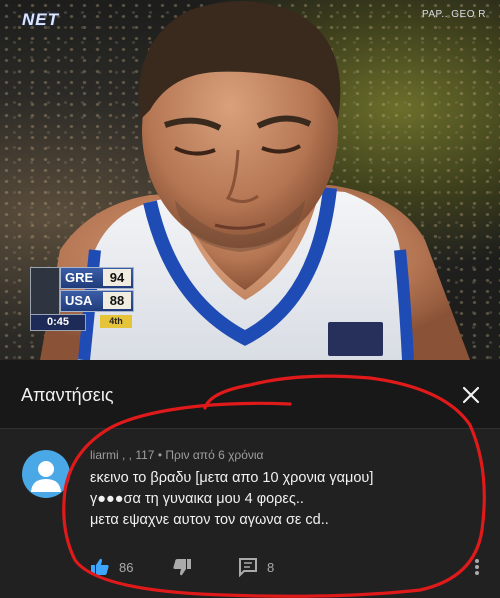 The width and height of the screenshot is (500, 598). I want to click on close-button, so click(471, 395).